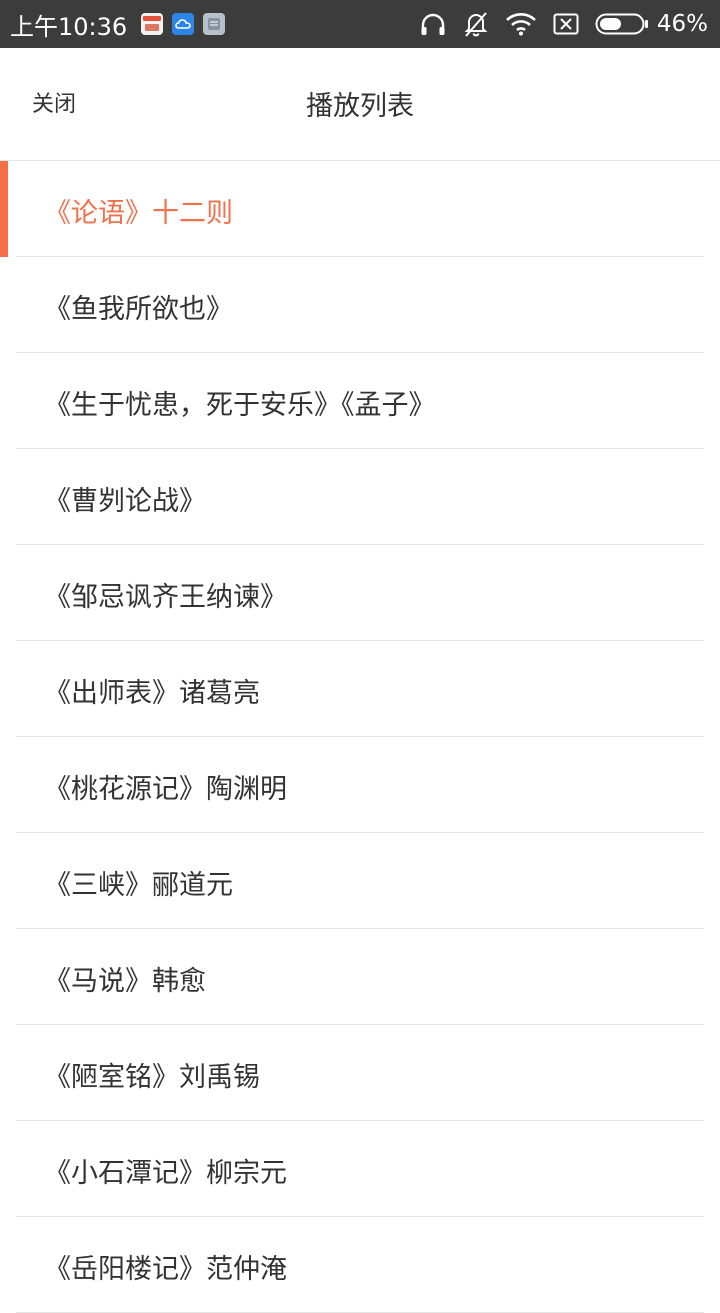  What do you see at coordinates (360, 1265) in the screenshot?
I see `playlist-item: 《岳阳楼记》范仲淹` at bounding box center [360, 1265].